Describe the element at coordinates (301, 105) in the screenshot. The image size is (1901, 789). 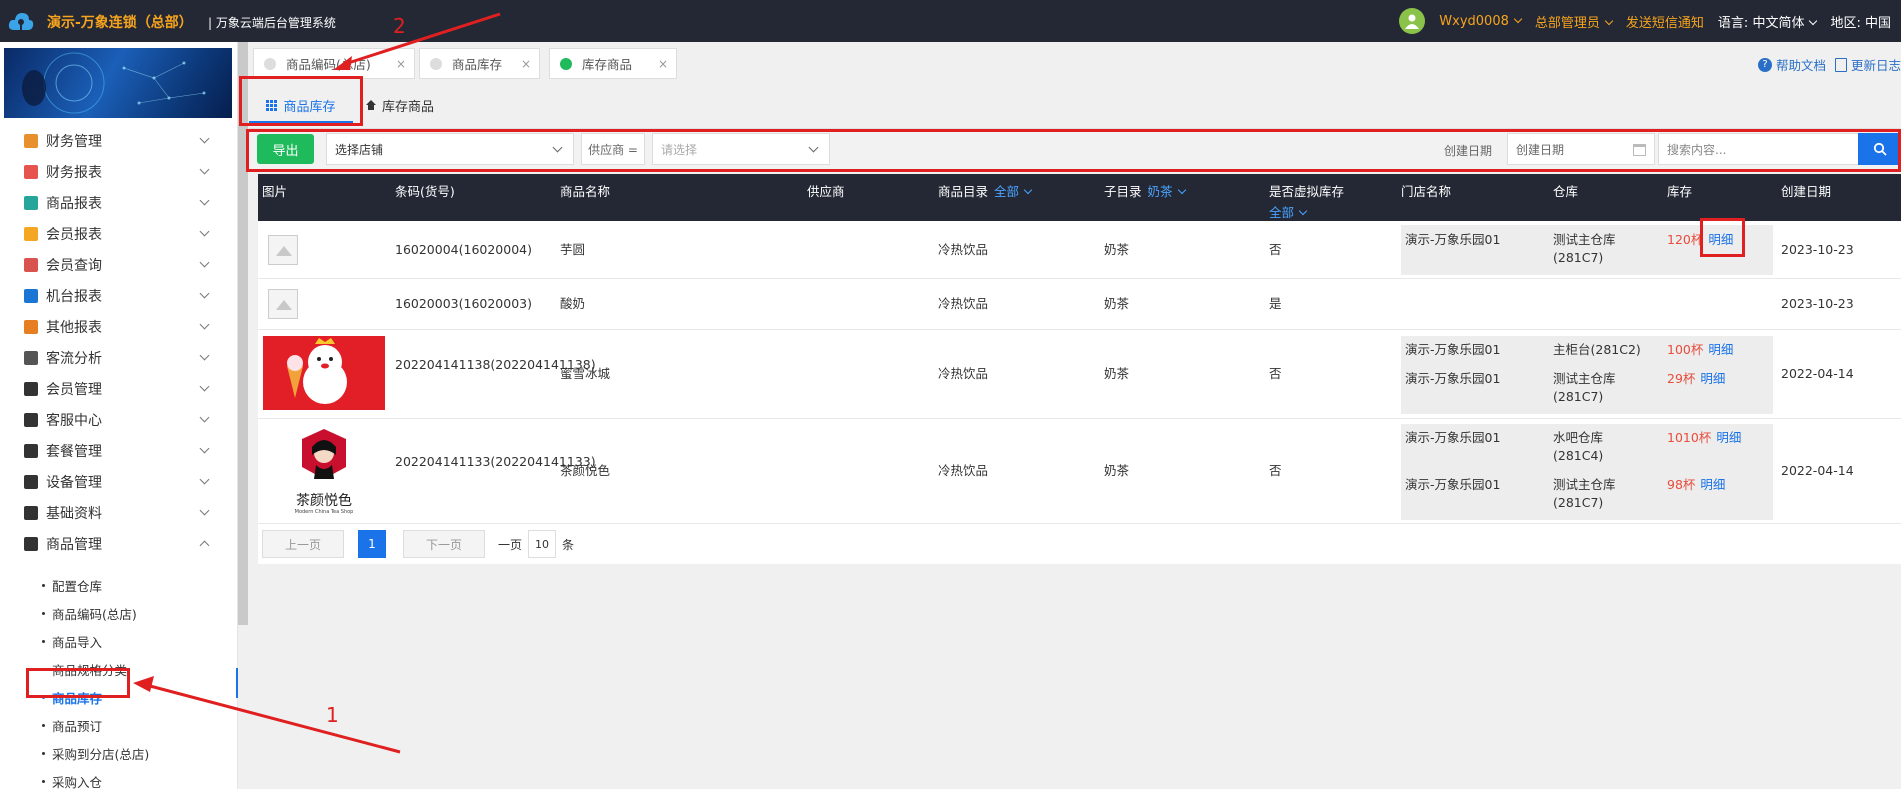
I see `subtab-product-stock: 商品库存` at that location.